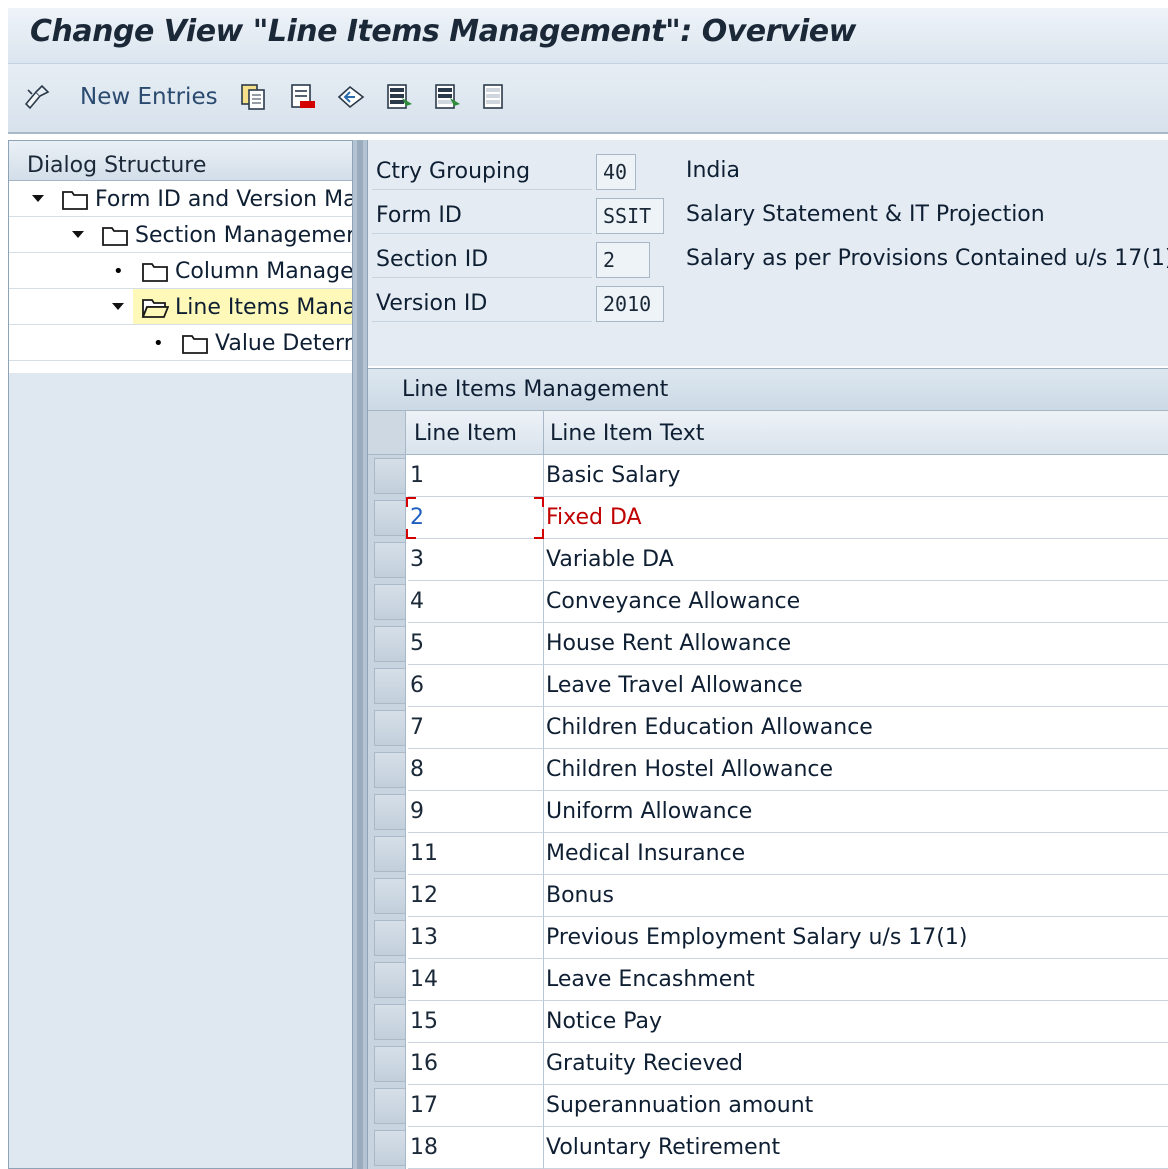 The height and width of the screenshot is (1169, 1168). Describe the element at coordinates (37, 97) in the screenshot. I see `change-display-icon` at that location.